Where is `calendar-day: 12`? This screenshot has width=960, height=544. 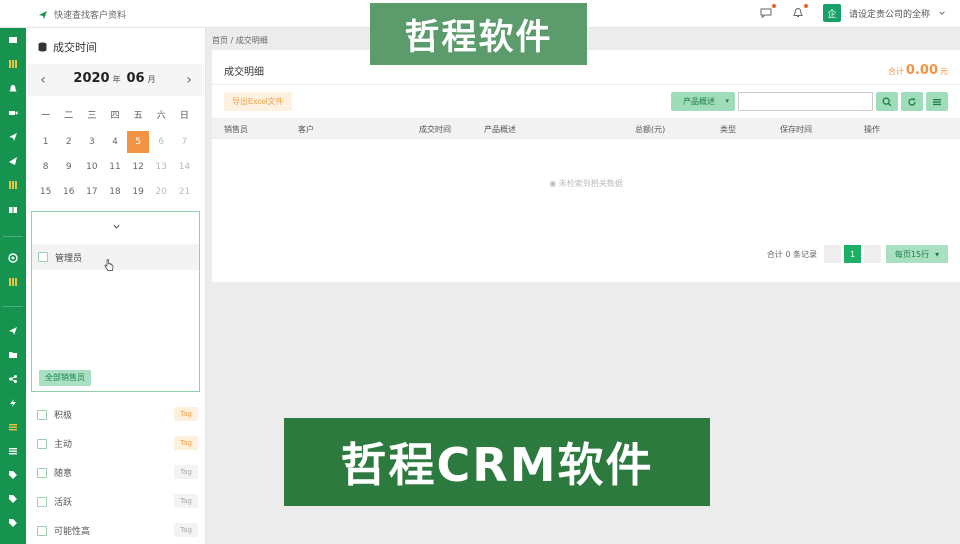
calendar-day: 12 is located at coordinates (138, 166).